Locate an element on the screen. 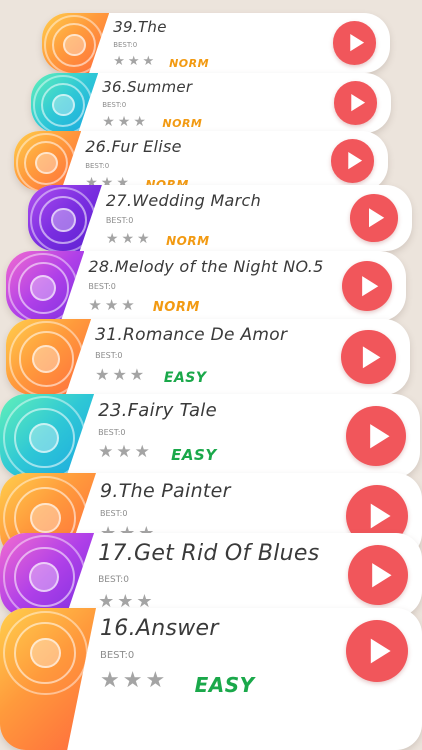 The image size is (422, 750). song-title: 17.Get Rid Of Blues is located at coordinates (209, 553).